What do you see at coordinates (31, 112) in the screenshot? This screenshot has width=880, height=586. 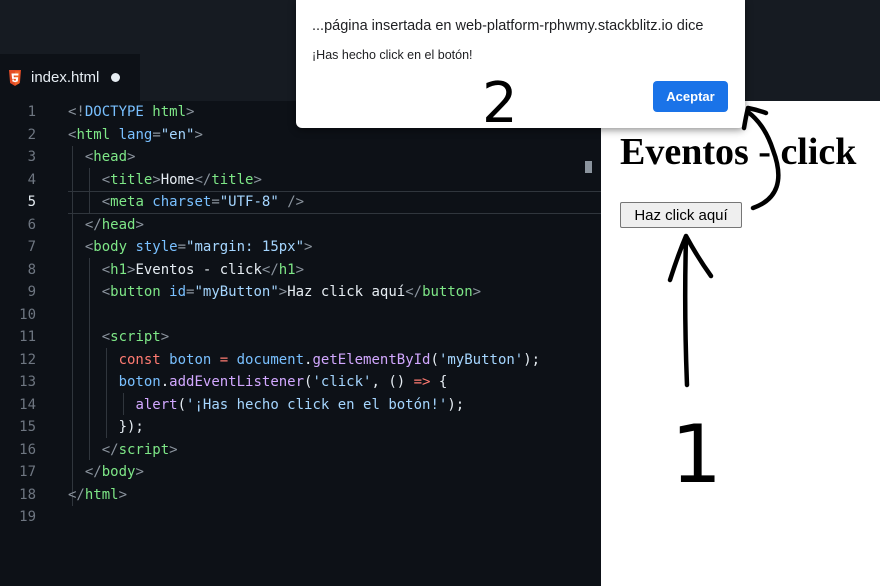 I see `line-number: 1` at bounding box center [31, 112].